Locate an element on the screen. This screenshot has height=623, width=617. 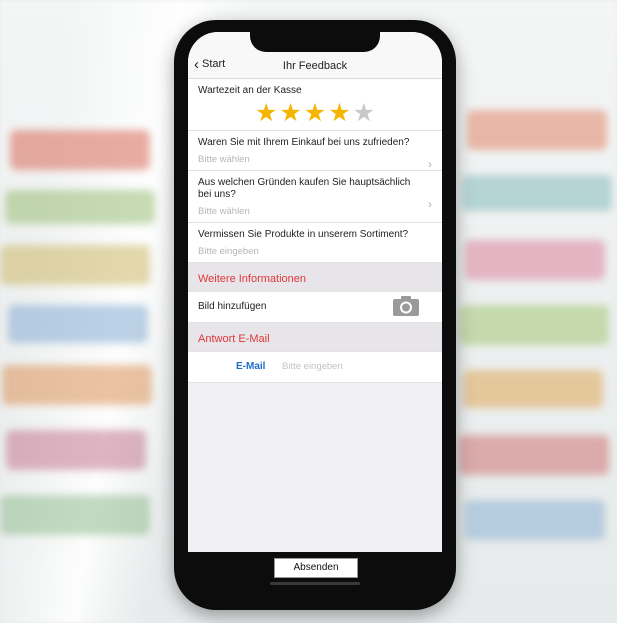
add-image-row: Bild hinzufügen is located at coordinates (315, 307).